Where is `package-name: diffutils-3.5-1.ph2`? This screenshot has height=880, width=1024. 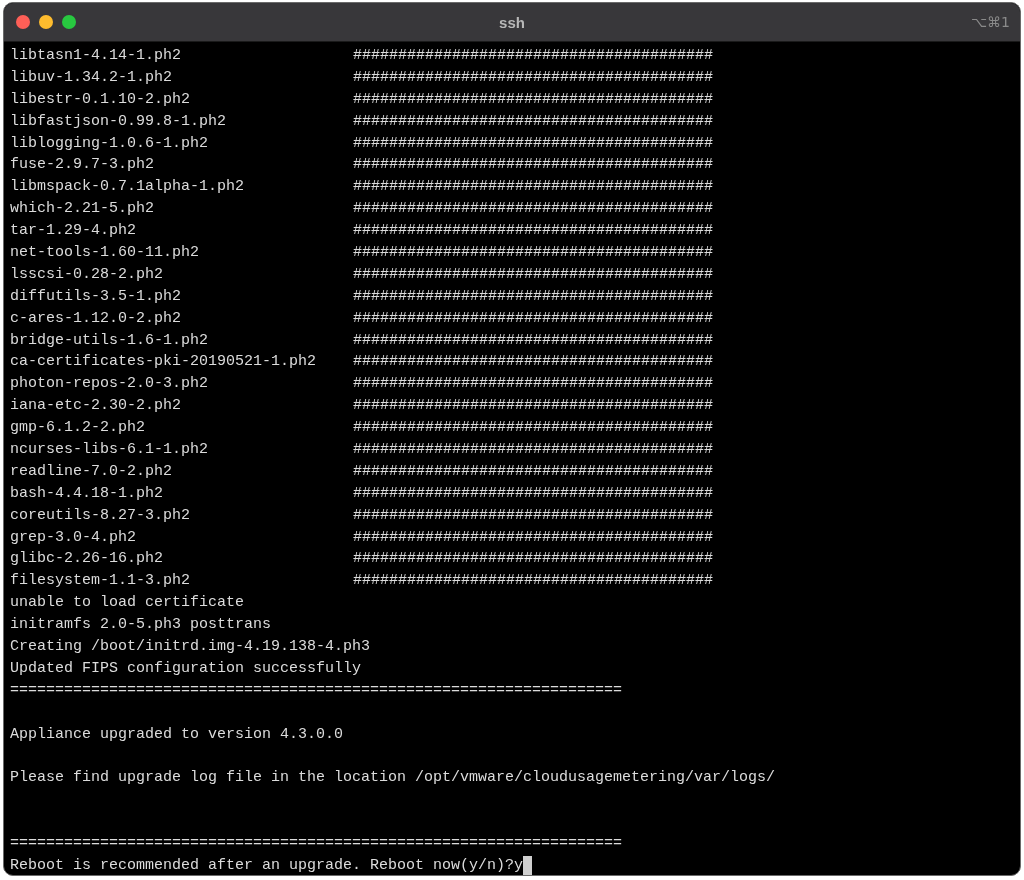
package-name: diffutils-3.5-1.ph2 is located at coordinates (96, 296).